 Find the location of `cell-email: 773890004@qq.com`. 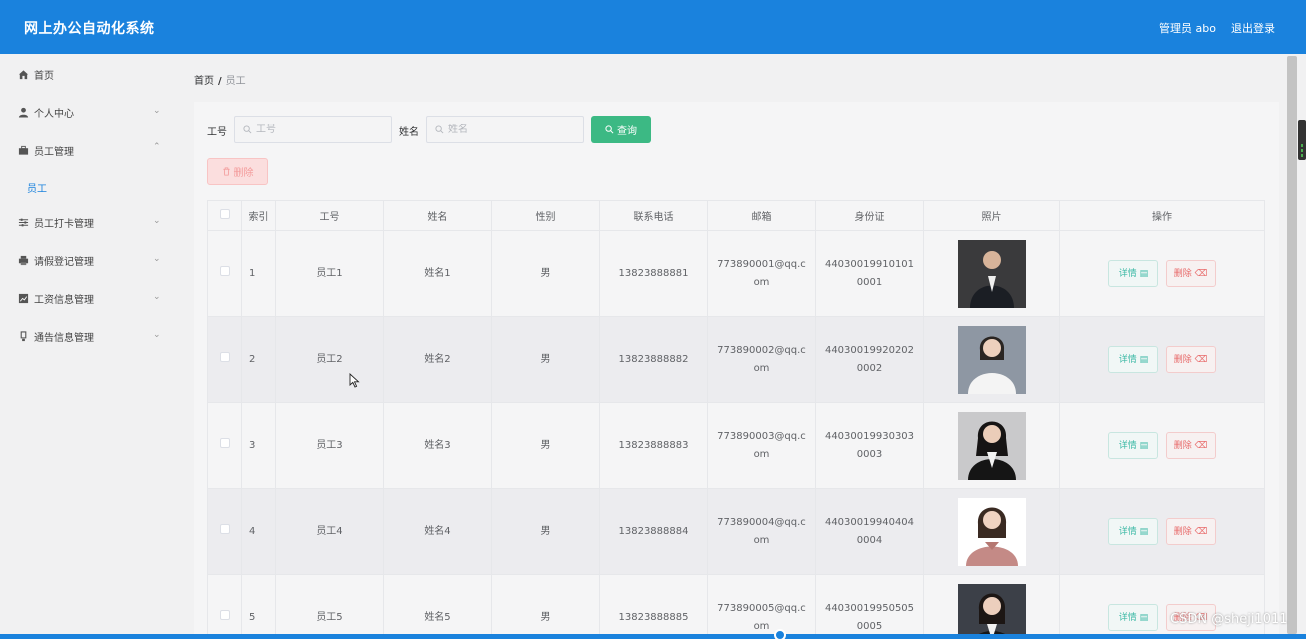

cell-email: 773890004@qq.com is located at coordinates (761, 531).